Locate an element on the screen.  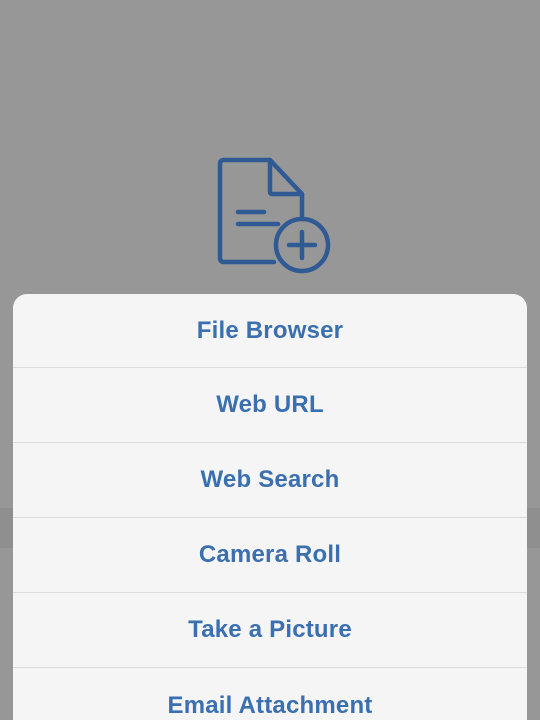
action-label: Camera Roll is located at coordinates (270, 554).